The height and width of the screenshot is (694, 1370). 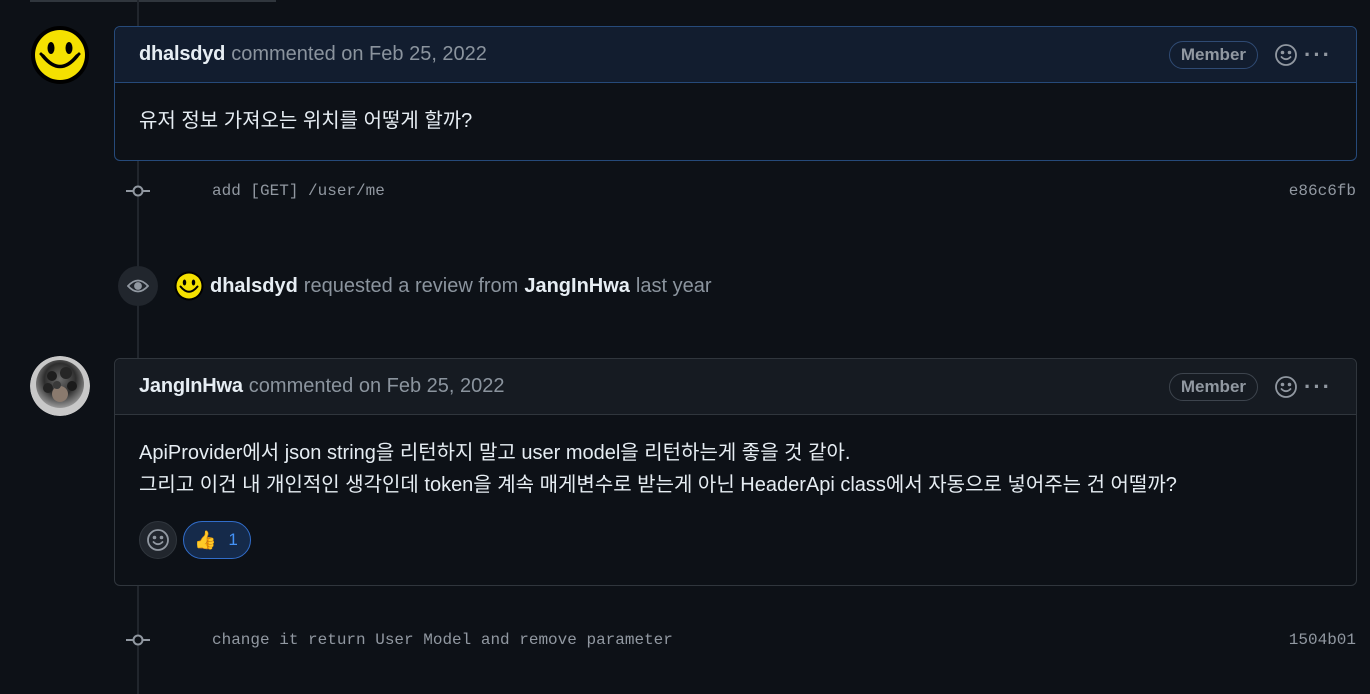 I want to click on avatar-dhalsdyd, so click(x=60, y=55).